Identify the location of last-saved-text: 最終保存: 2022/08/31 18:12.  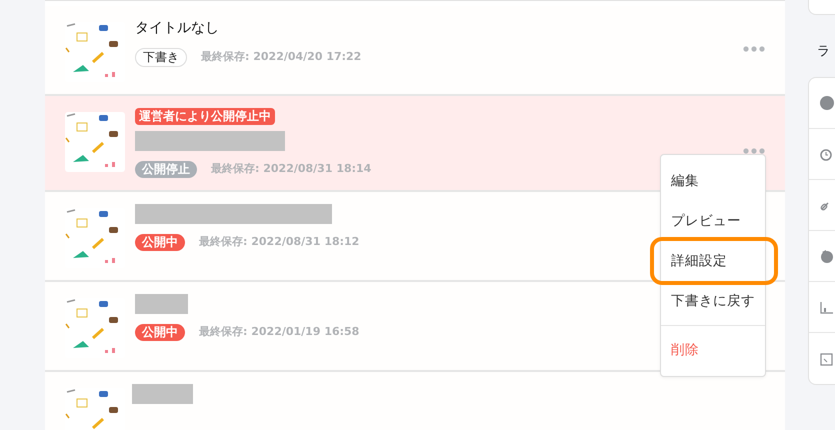
(279, 242).